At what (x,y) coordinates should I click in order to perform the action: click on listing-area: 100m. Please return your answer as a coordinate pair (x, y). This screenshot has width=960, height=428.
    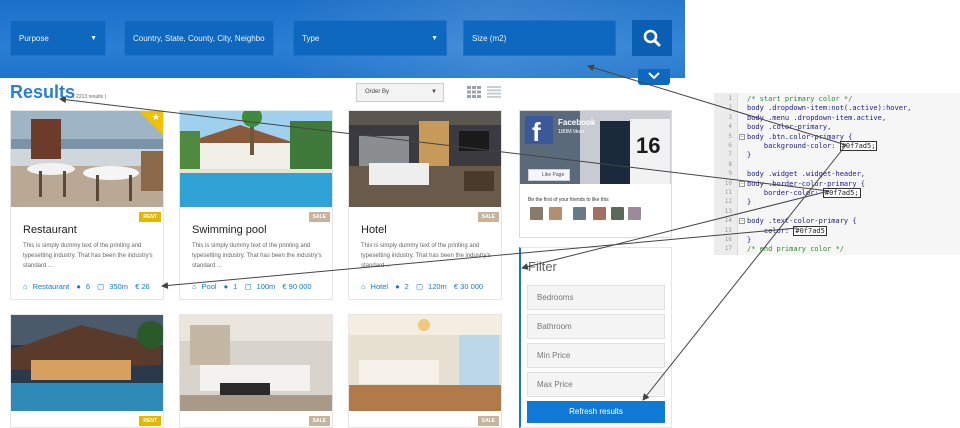
    Looking at the image, I should click on (266, 286).